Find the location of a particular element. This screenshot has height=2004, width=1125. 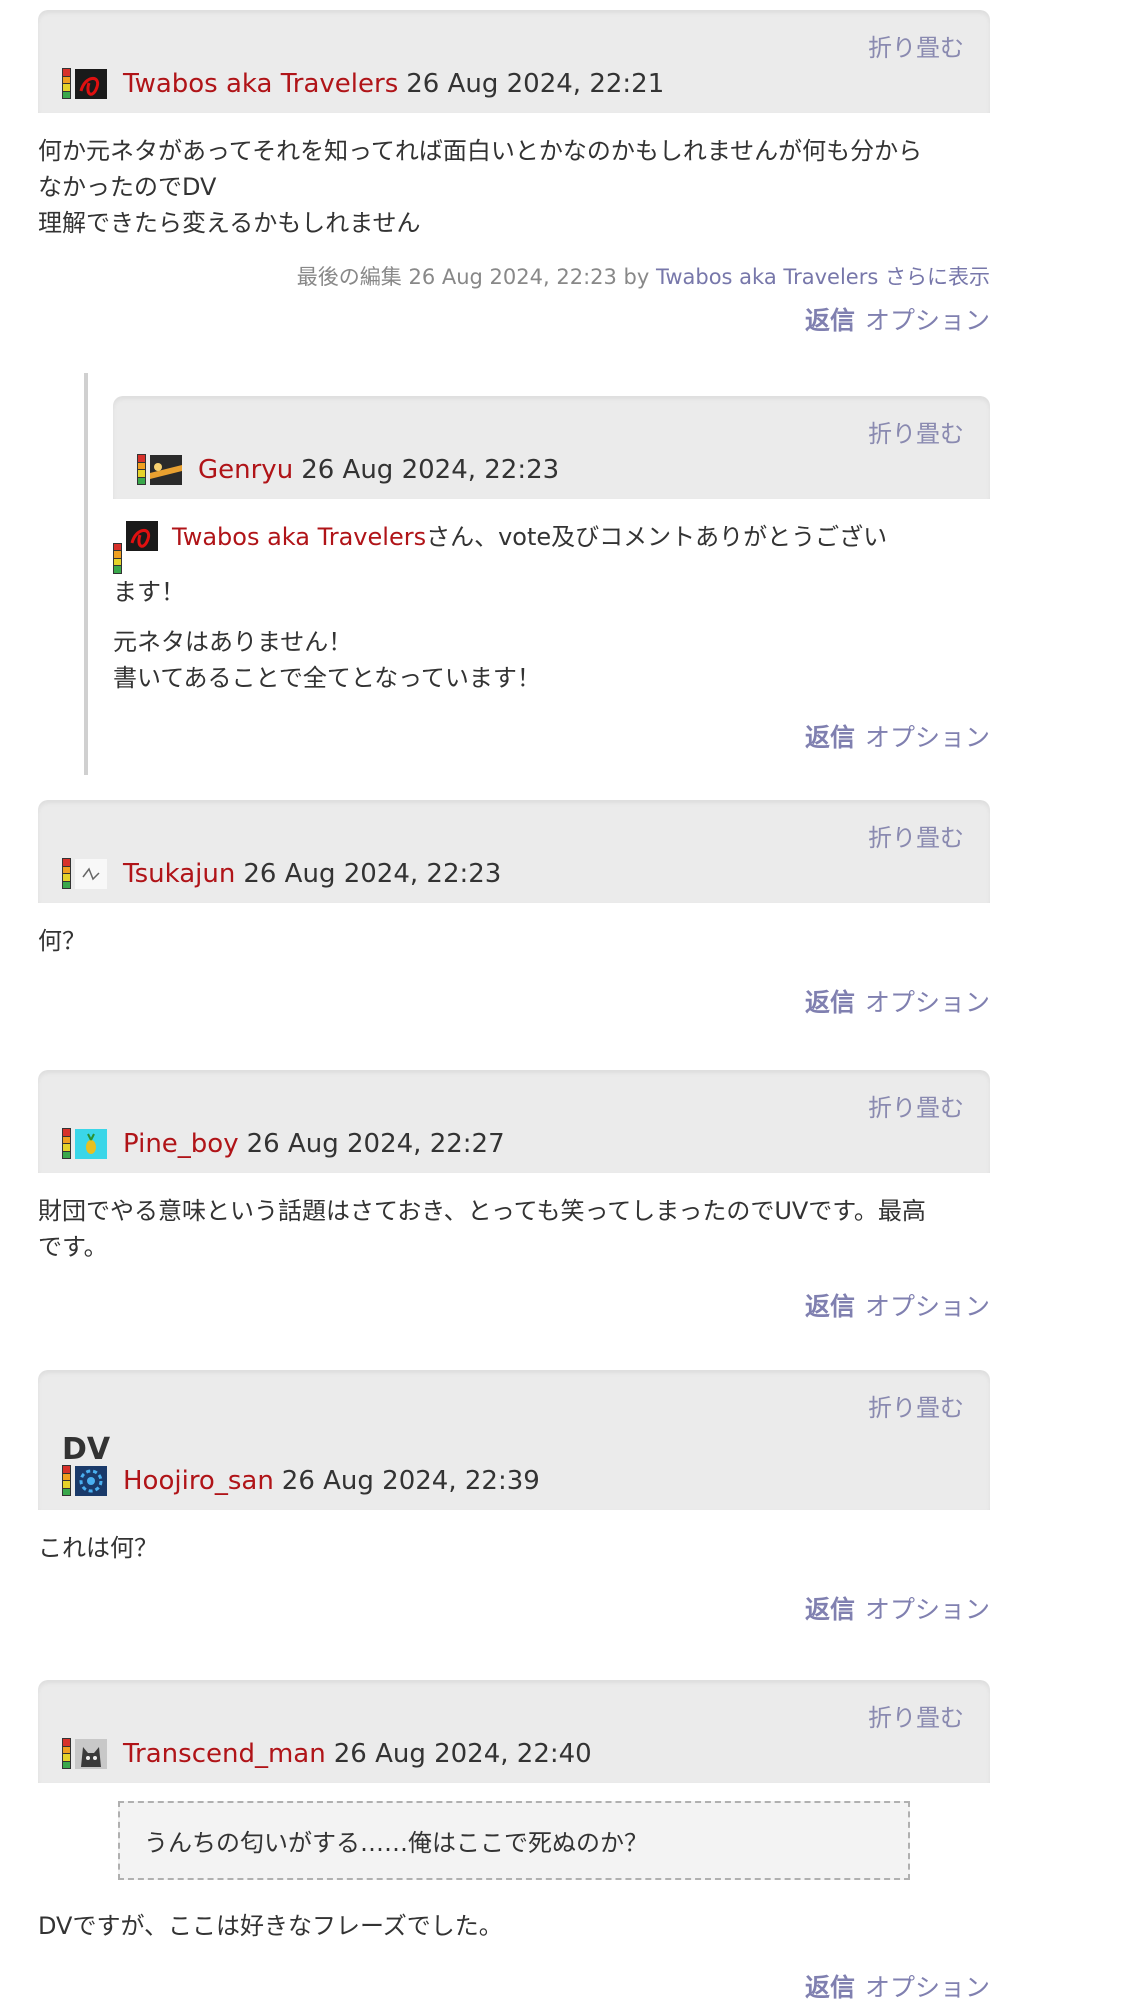

pineapple-icon is located at coordinates (91, 1144).